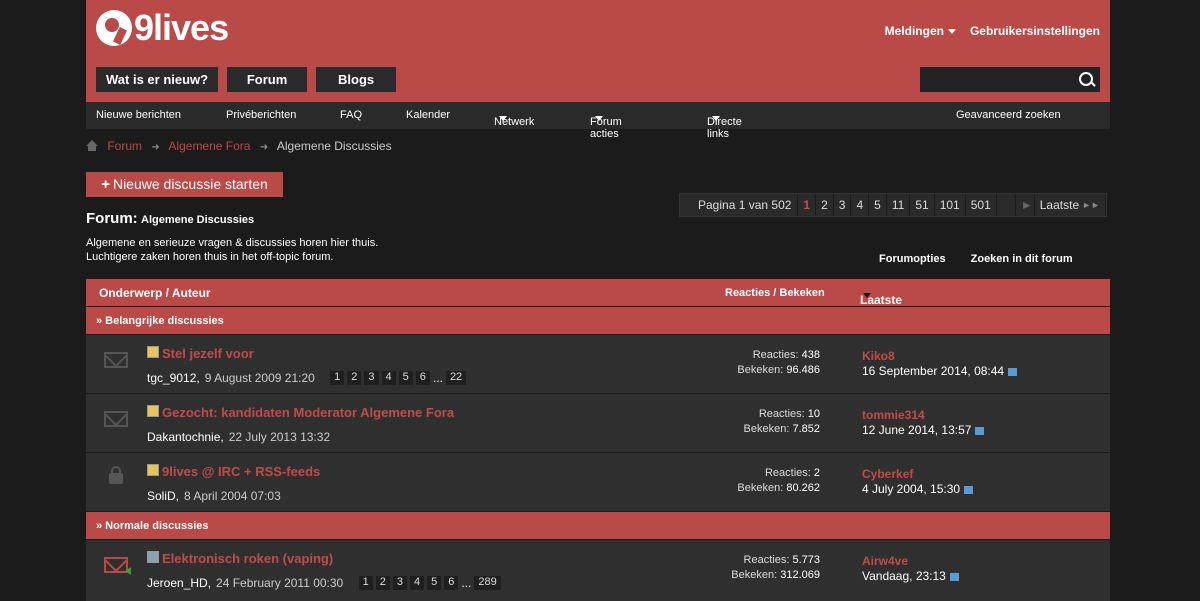 The width and height of the screenshot is (1200, 601). Describe the element at coordinates (162, 28) in the screenshot. I see `site-logo: 9lives` at that location.